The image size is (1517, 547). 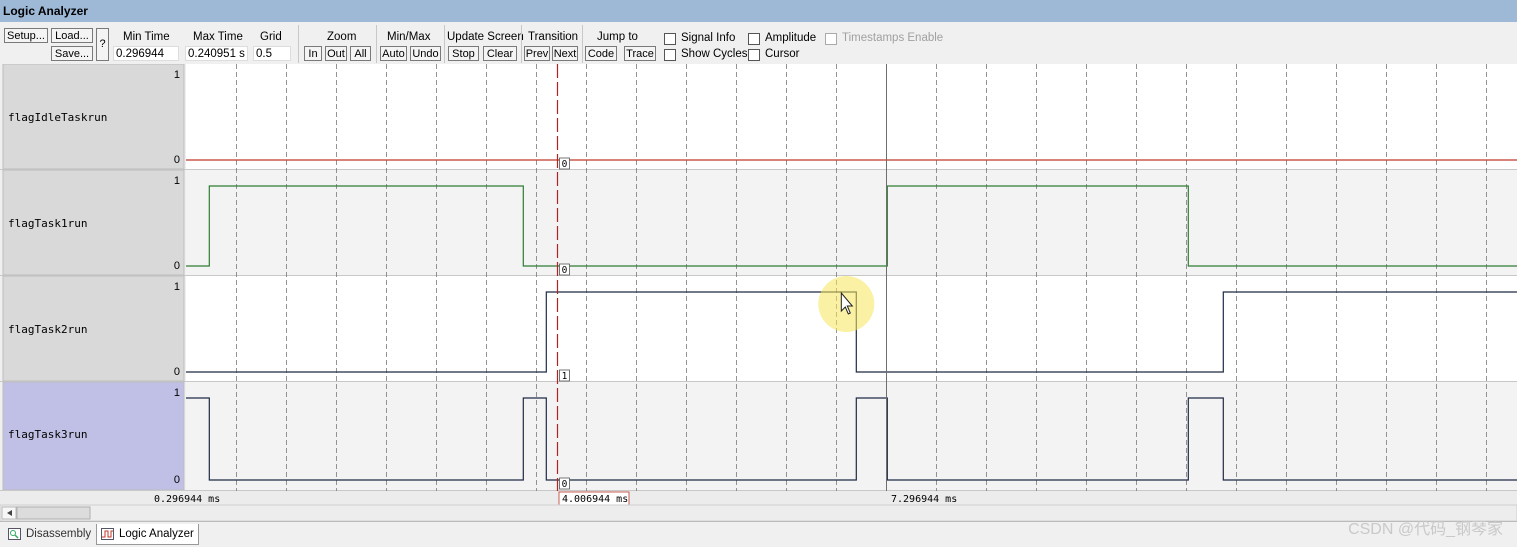 What do you see at coordinates (485, 37) in the screenshot?
I see `update-screen-label: Update Screen` at bounding box center [485, 37].